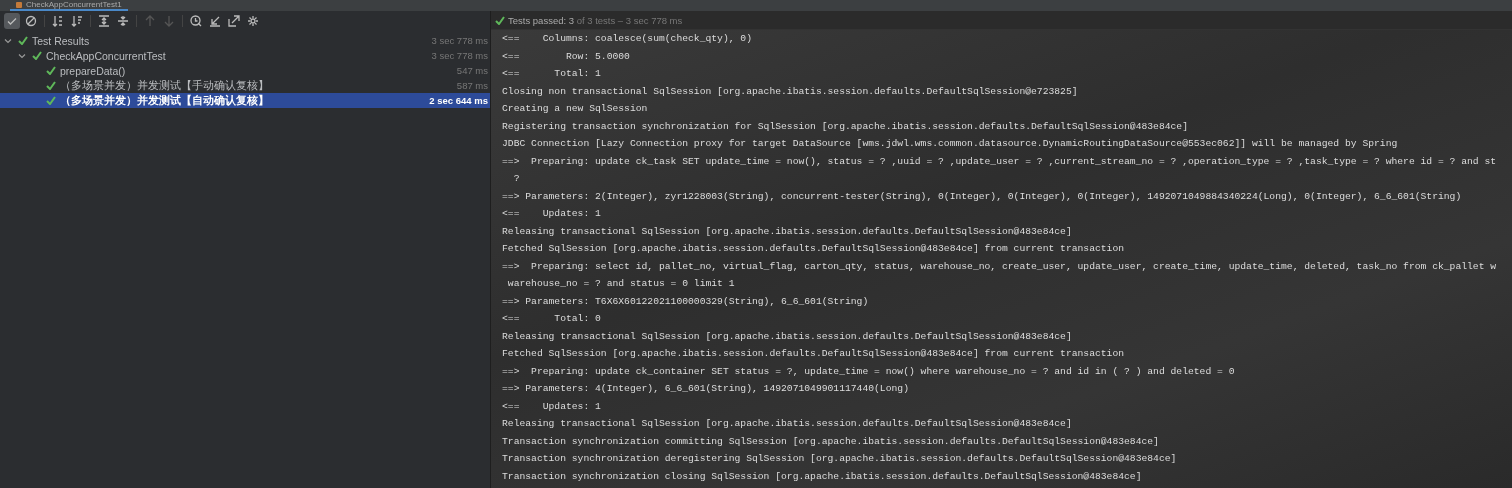 This screenshot has width=1512, height=488. What do you see at coordinates (685, 301) in the screenshot?
I see `console-line: ==> Parameters: T6X6X60122021100000329(String), 6_6_601(String)` at bounding box center [685, 301].